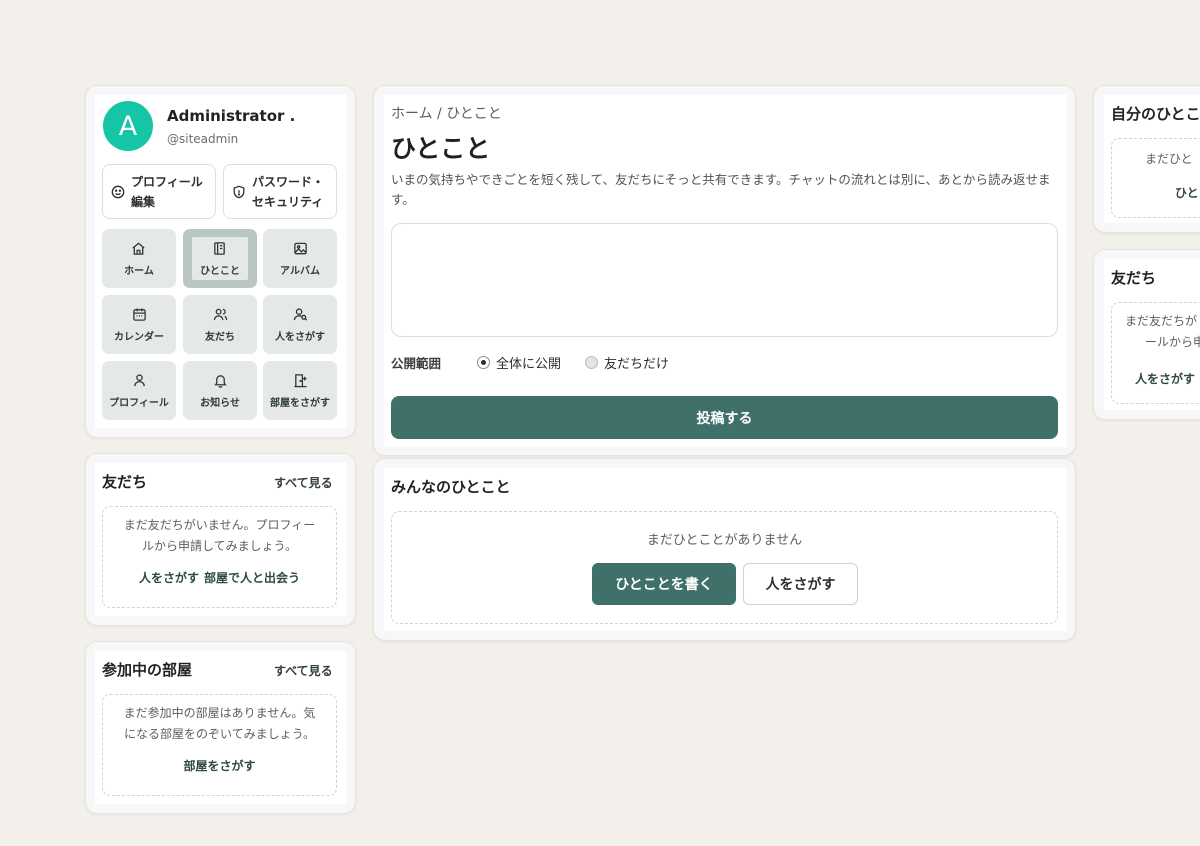 The image size is (1200, 846). What do you see at coordinates (300, 314) in the screenshot?
I see `user-search-icon` at bounding box center [300, 314].